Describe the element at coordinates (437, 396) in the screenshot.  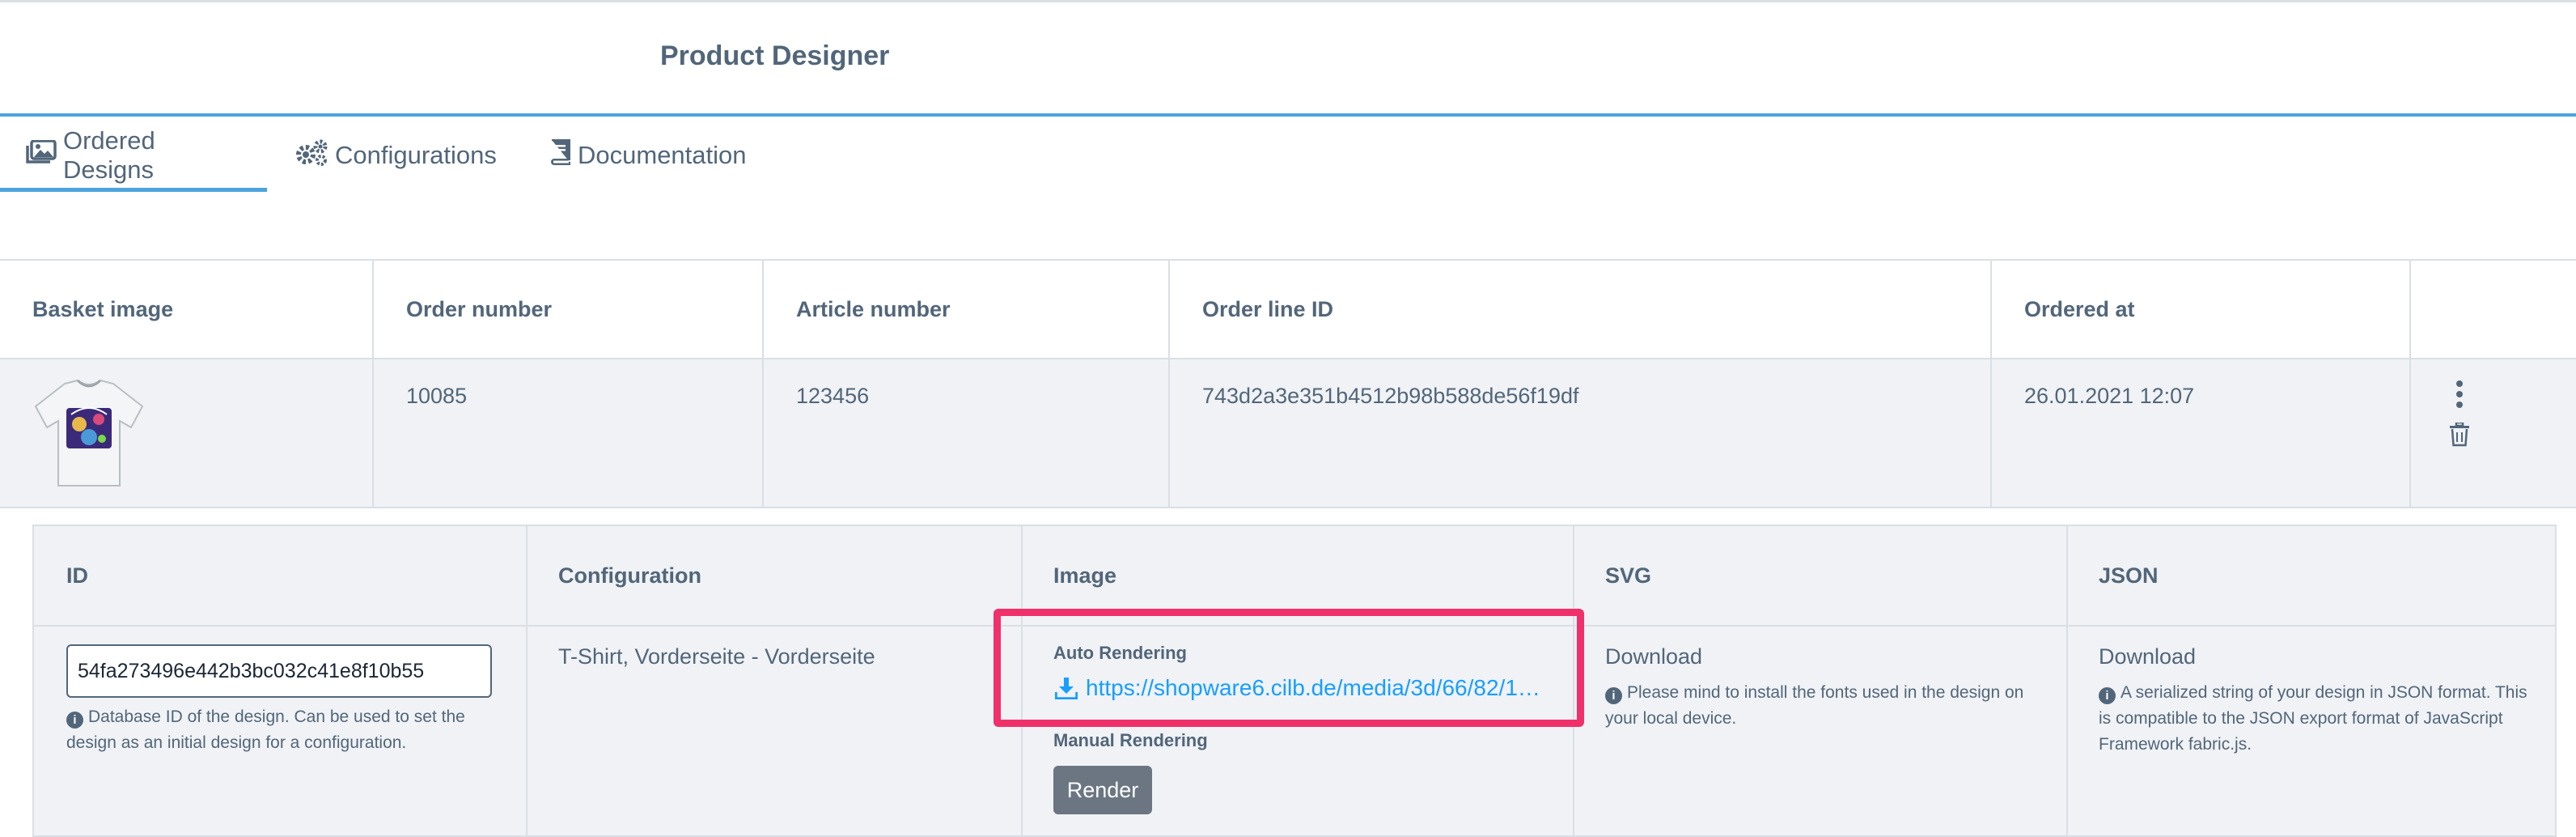
I see `order-number: 10085` at that location.